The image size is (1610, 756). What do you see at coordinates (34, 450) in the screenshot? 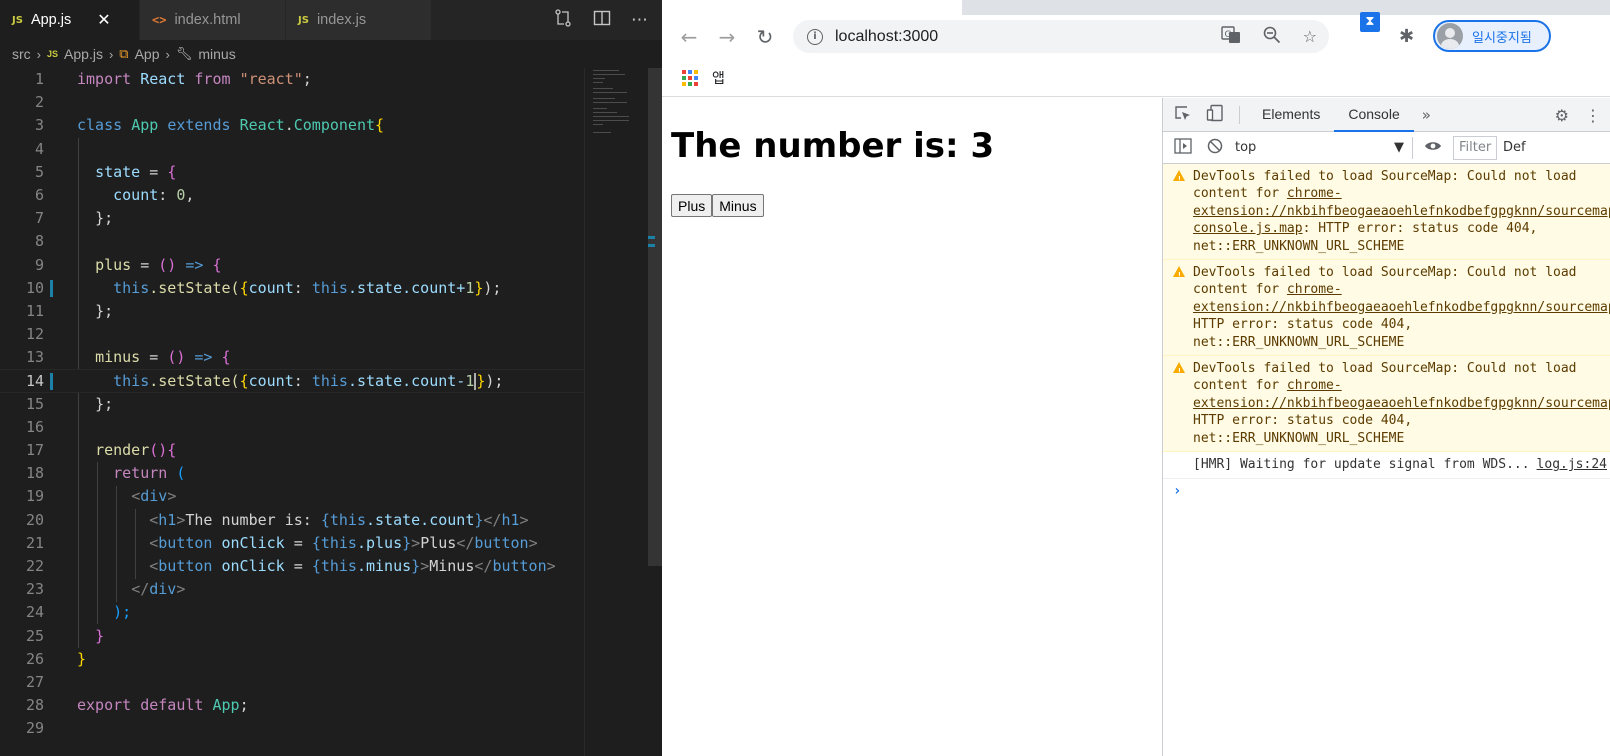
I see `line-number: 17` at bounding box center [34, 450].